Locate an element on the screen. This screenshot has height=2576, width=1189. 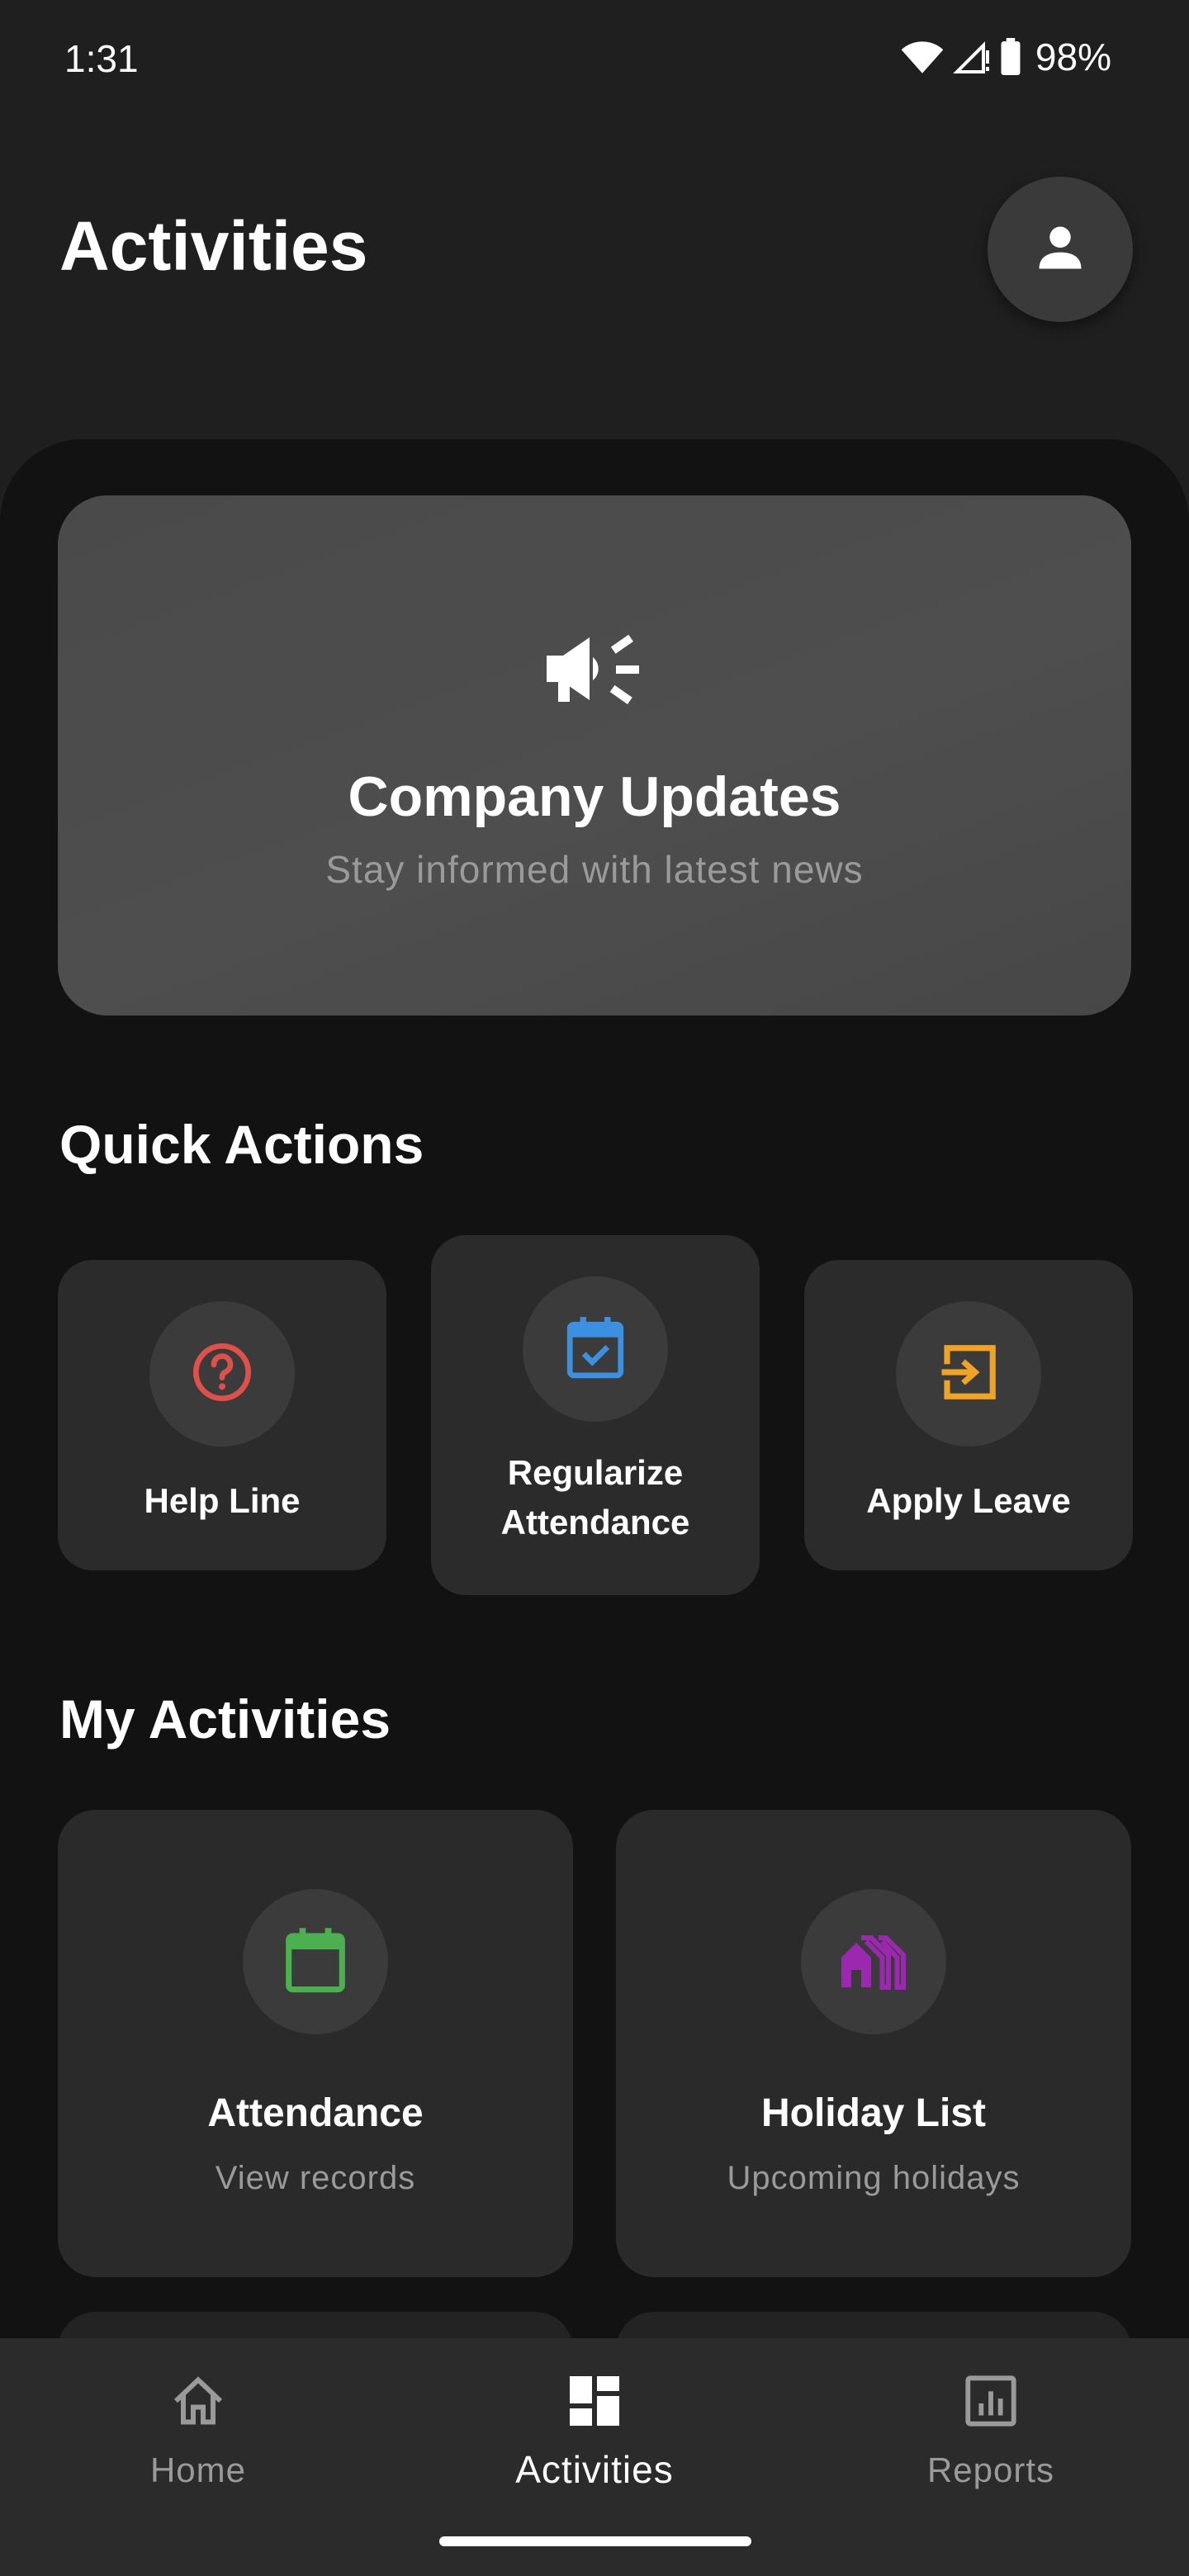
status-icons: 98% is located at coordinates (1005, 57).